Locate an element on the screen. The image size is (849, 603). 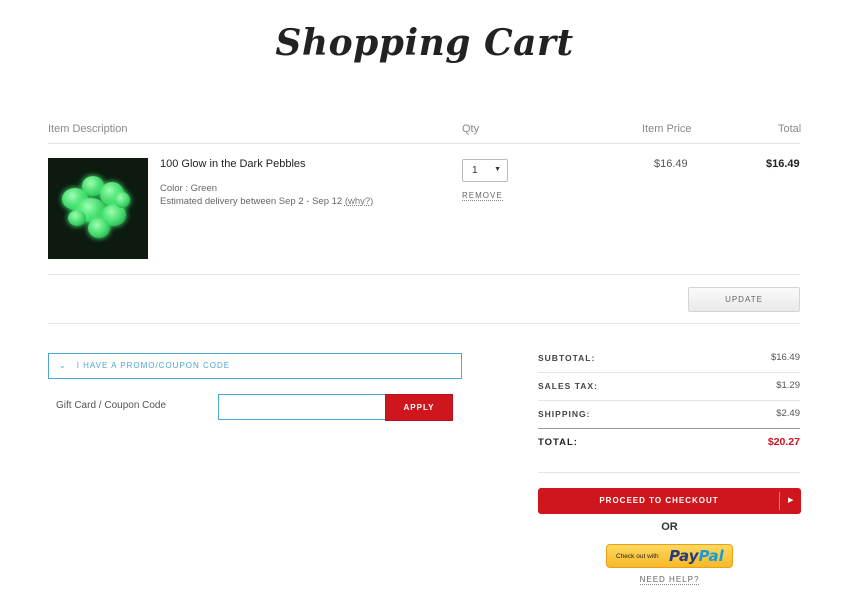
sales-tax-value: $1.29 is located at coordinates (788, 385).